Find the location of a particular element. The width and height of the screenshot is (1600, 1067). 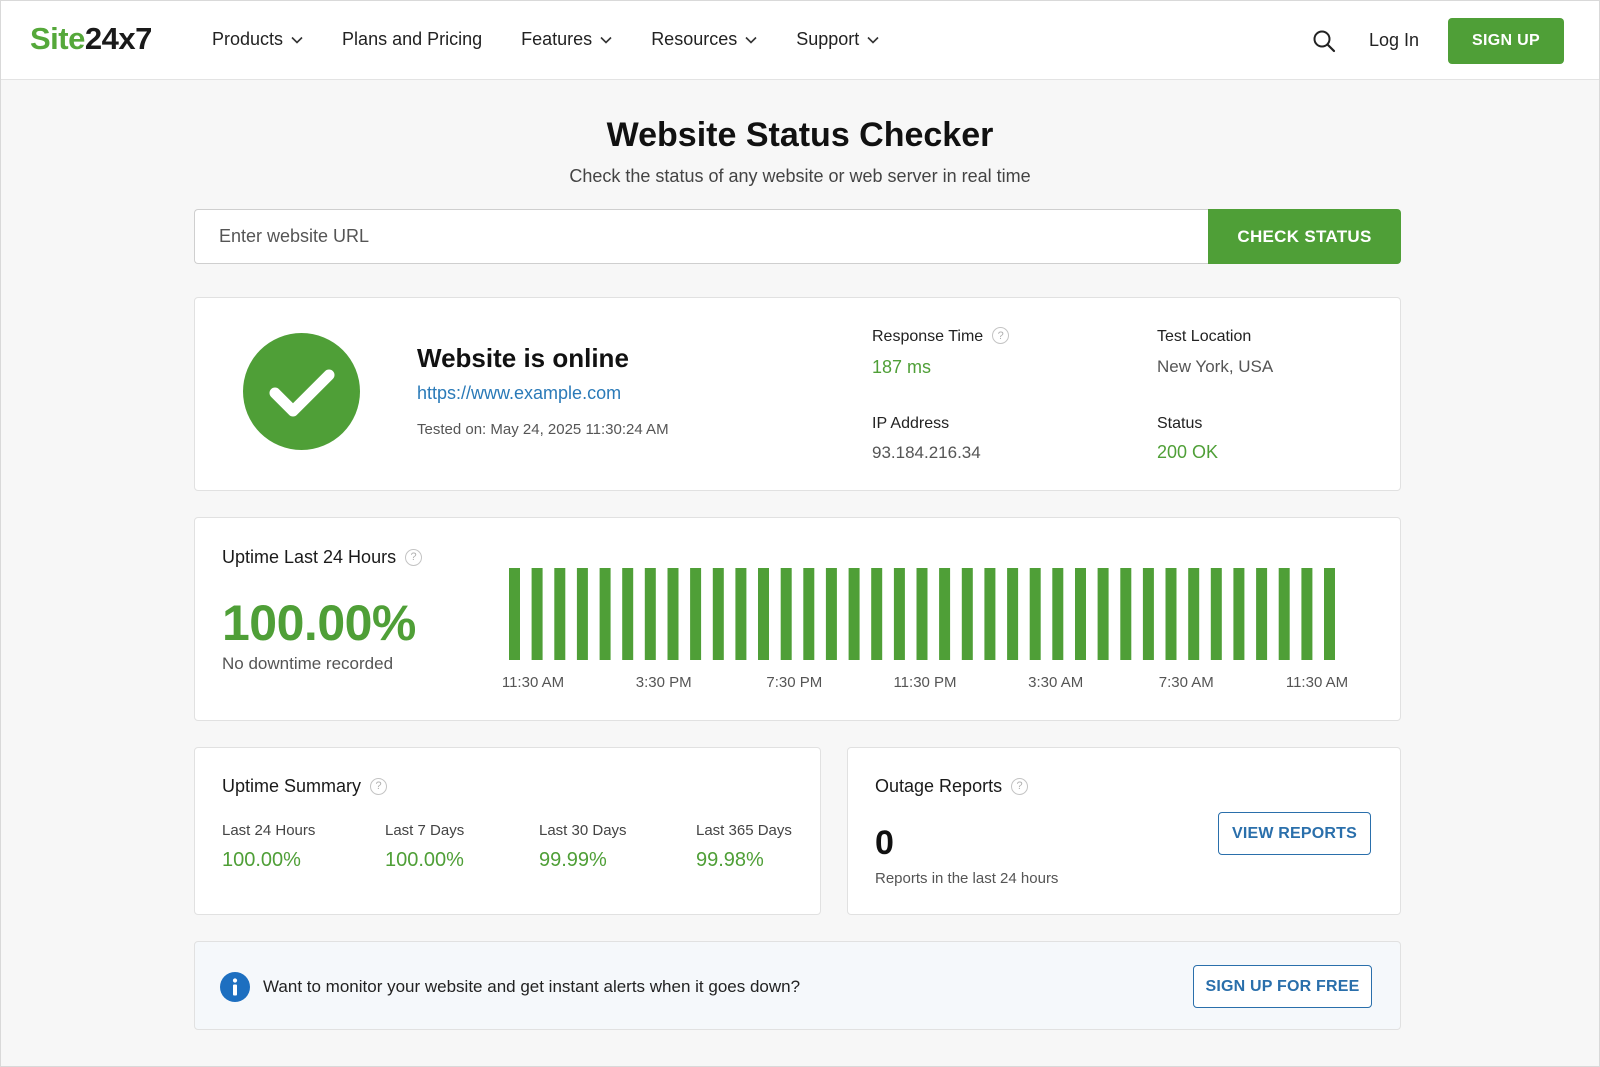

uptime-24h-percentage: 100.00% is located at coordinates (319, 623).